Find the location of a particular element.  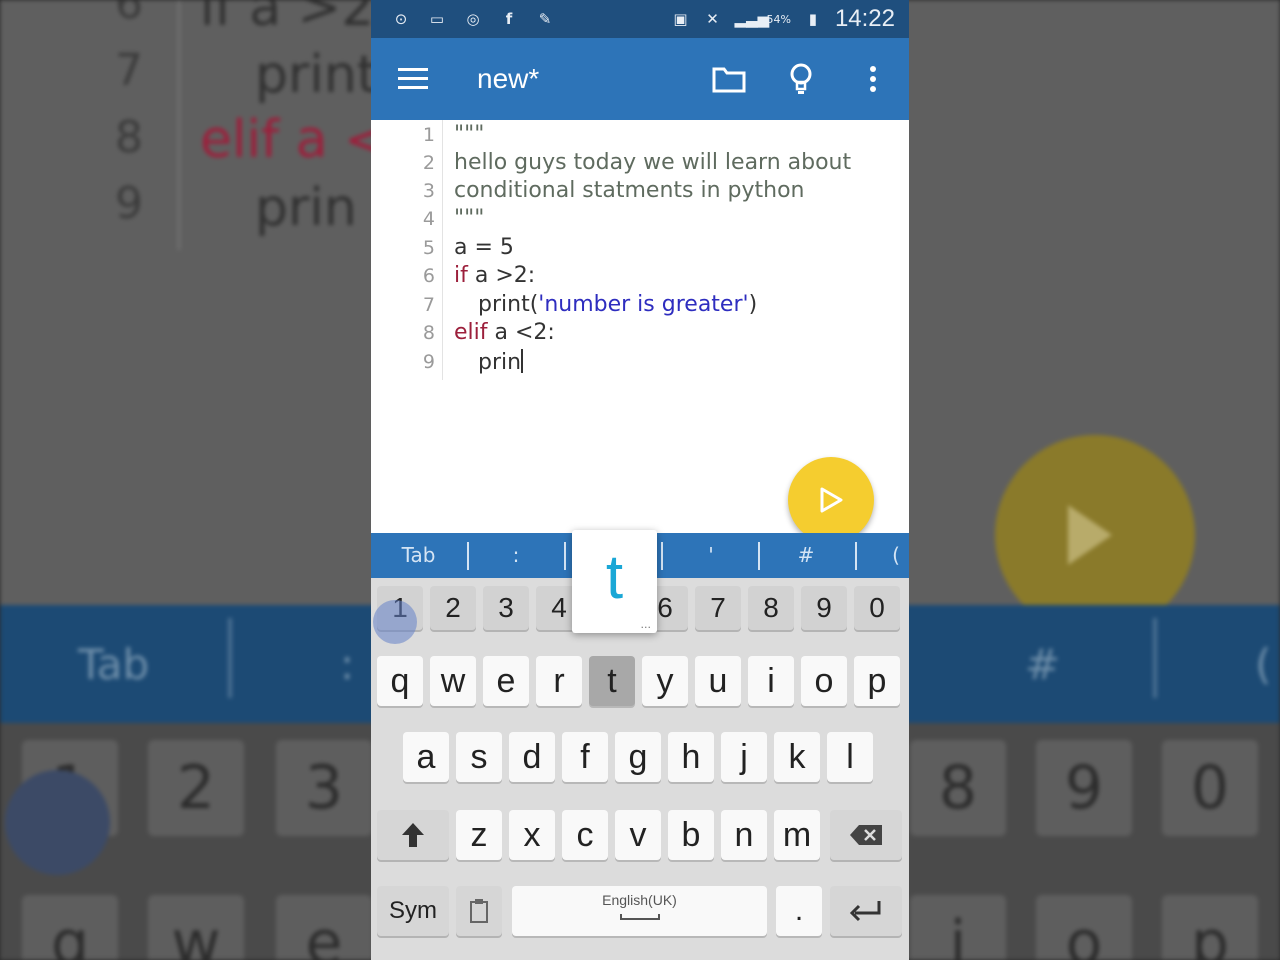

lightbulb-button is located at coordinates (801, 79).